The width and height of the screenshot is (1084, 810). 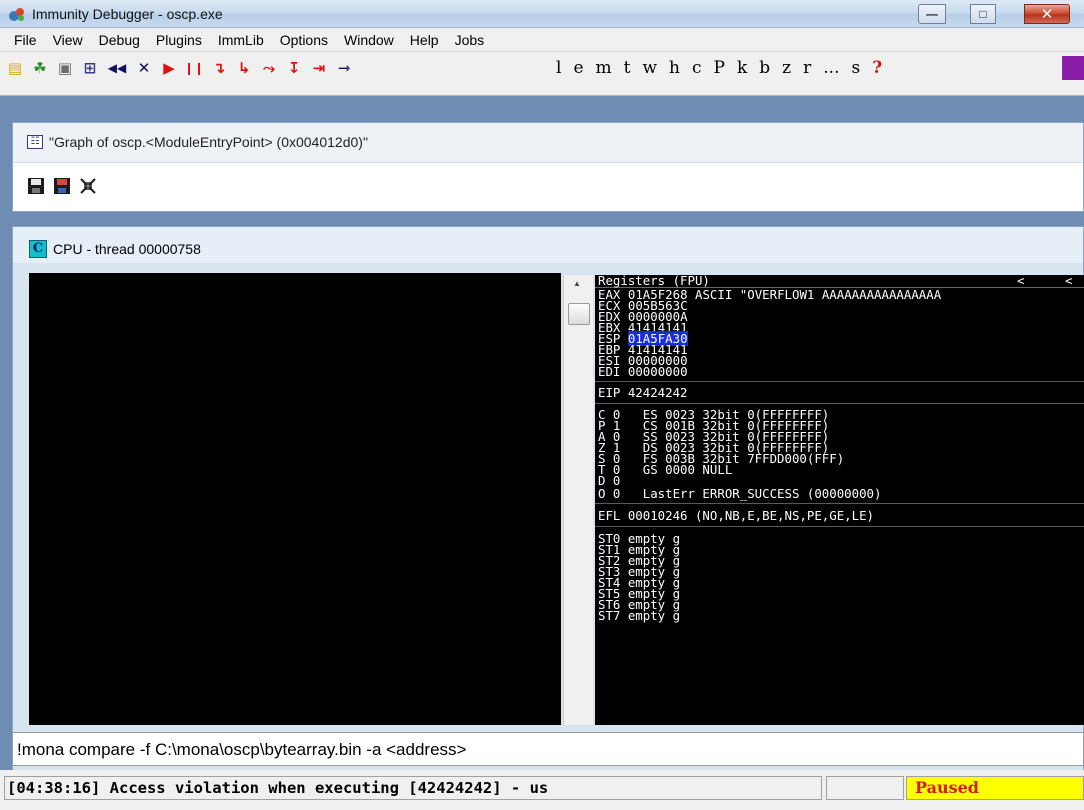 I want to click on toolbar-icons: ▤ ☘ ▣ ⊞ ◀◀ ✕ ▶ ❙❙ ↴ ↳ ⤳ ↧ ⇥ ⇾, so click(x=181, y=68).